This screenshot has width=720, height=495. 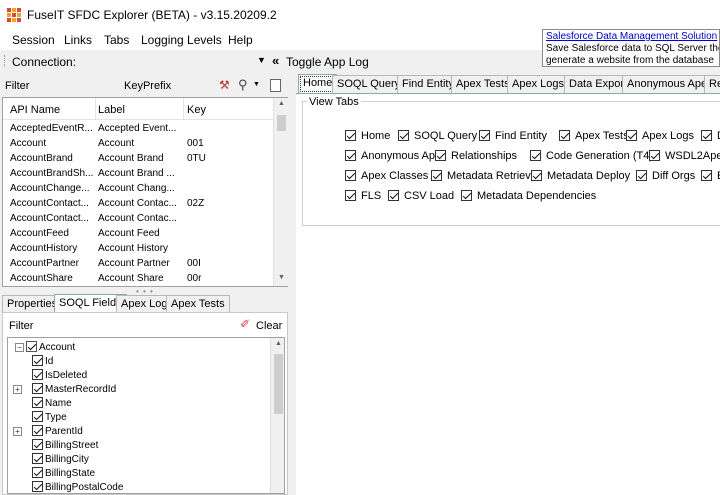 What do you see at coordinates (660, 136) in the screenshot?
I see `view-tab-checkbox-apex-logs: Apex Logs` at bounding box center [660, 136].